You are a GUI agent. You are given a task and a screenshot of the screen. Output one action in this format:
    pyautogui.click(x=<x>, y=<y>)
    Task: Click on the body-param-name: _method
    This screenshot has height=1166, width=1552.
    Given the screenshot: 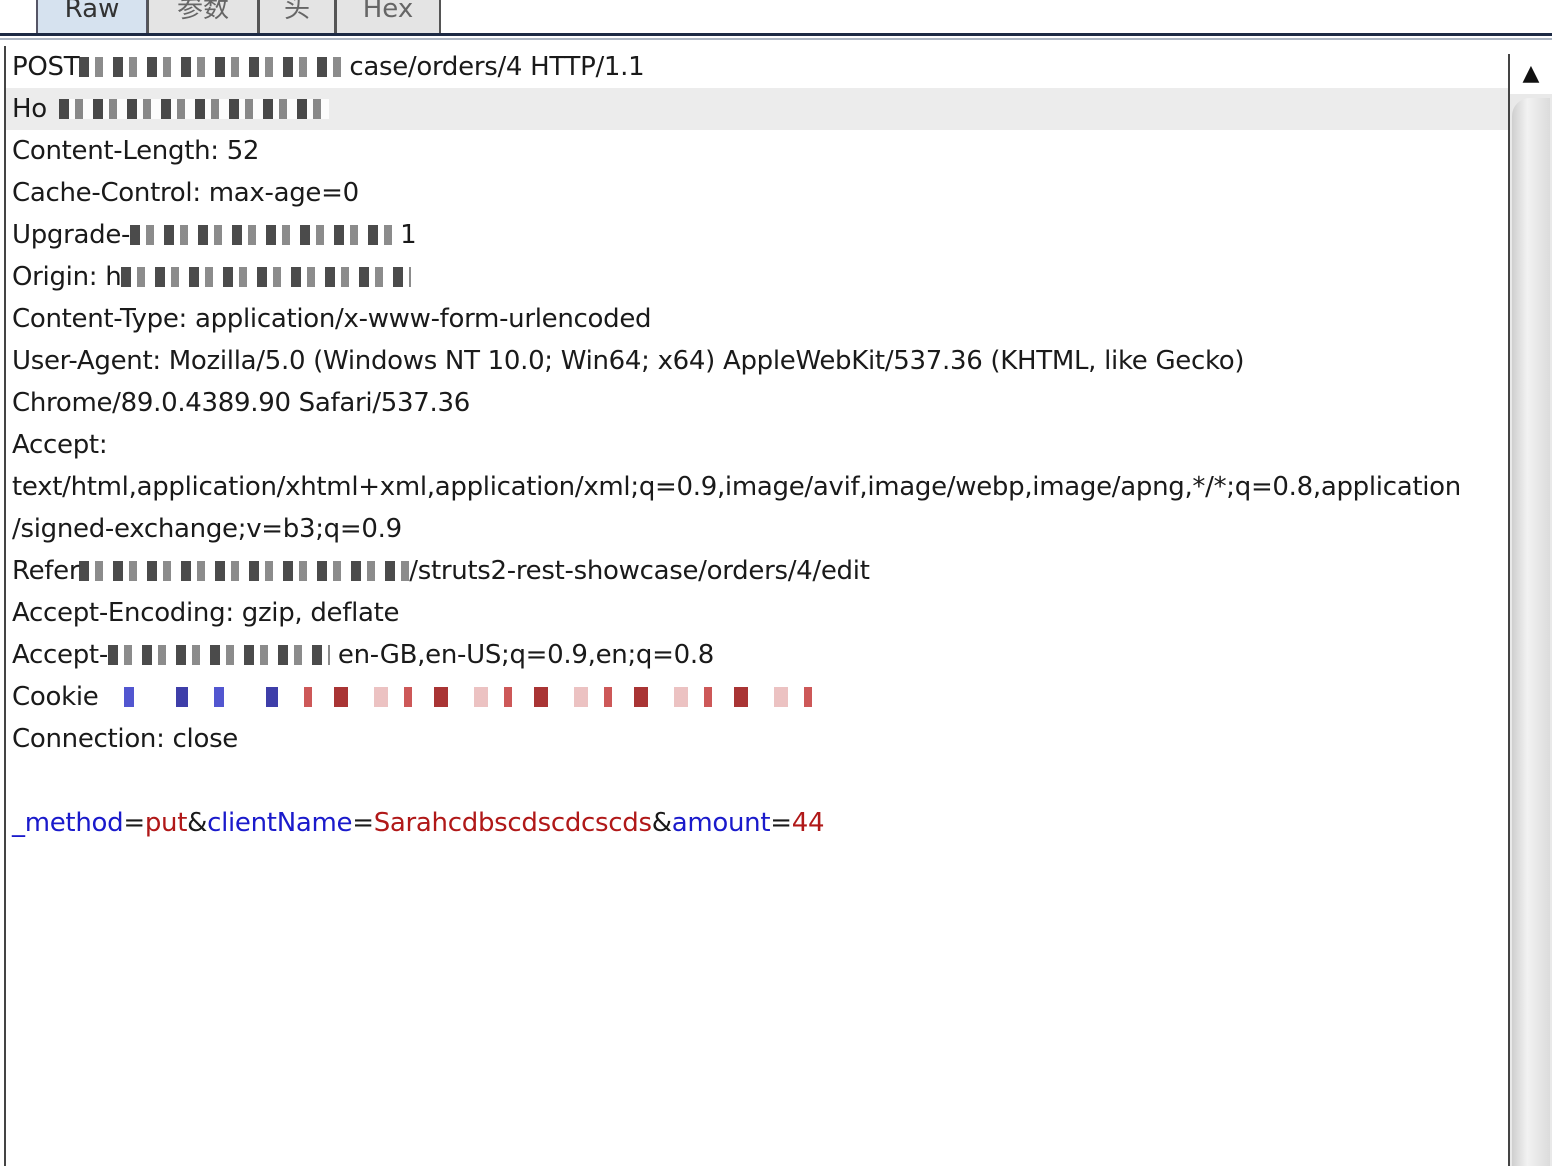 What is the action you would take?
    pyautogui.click(x=68, y=823)
    